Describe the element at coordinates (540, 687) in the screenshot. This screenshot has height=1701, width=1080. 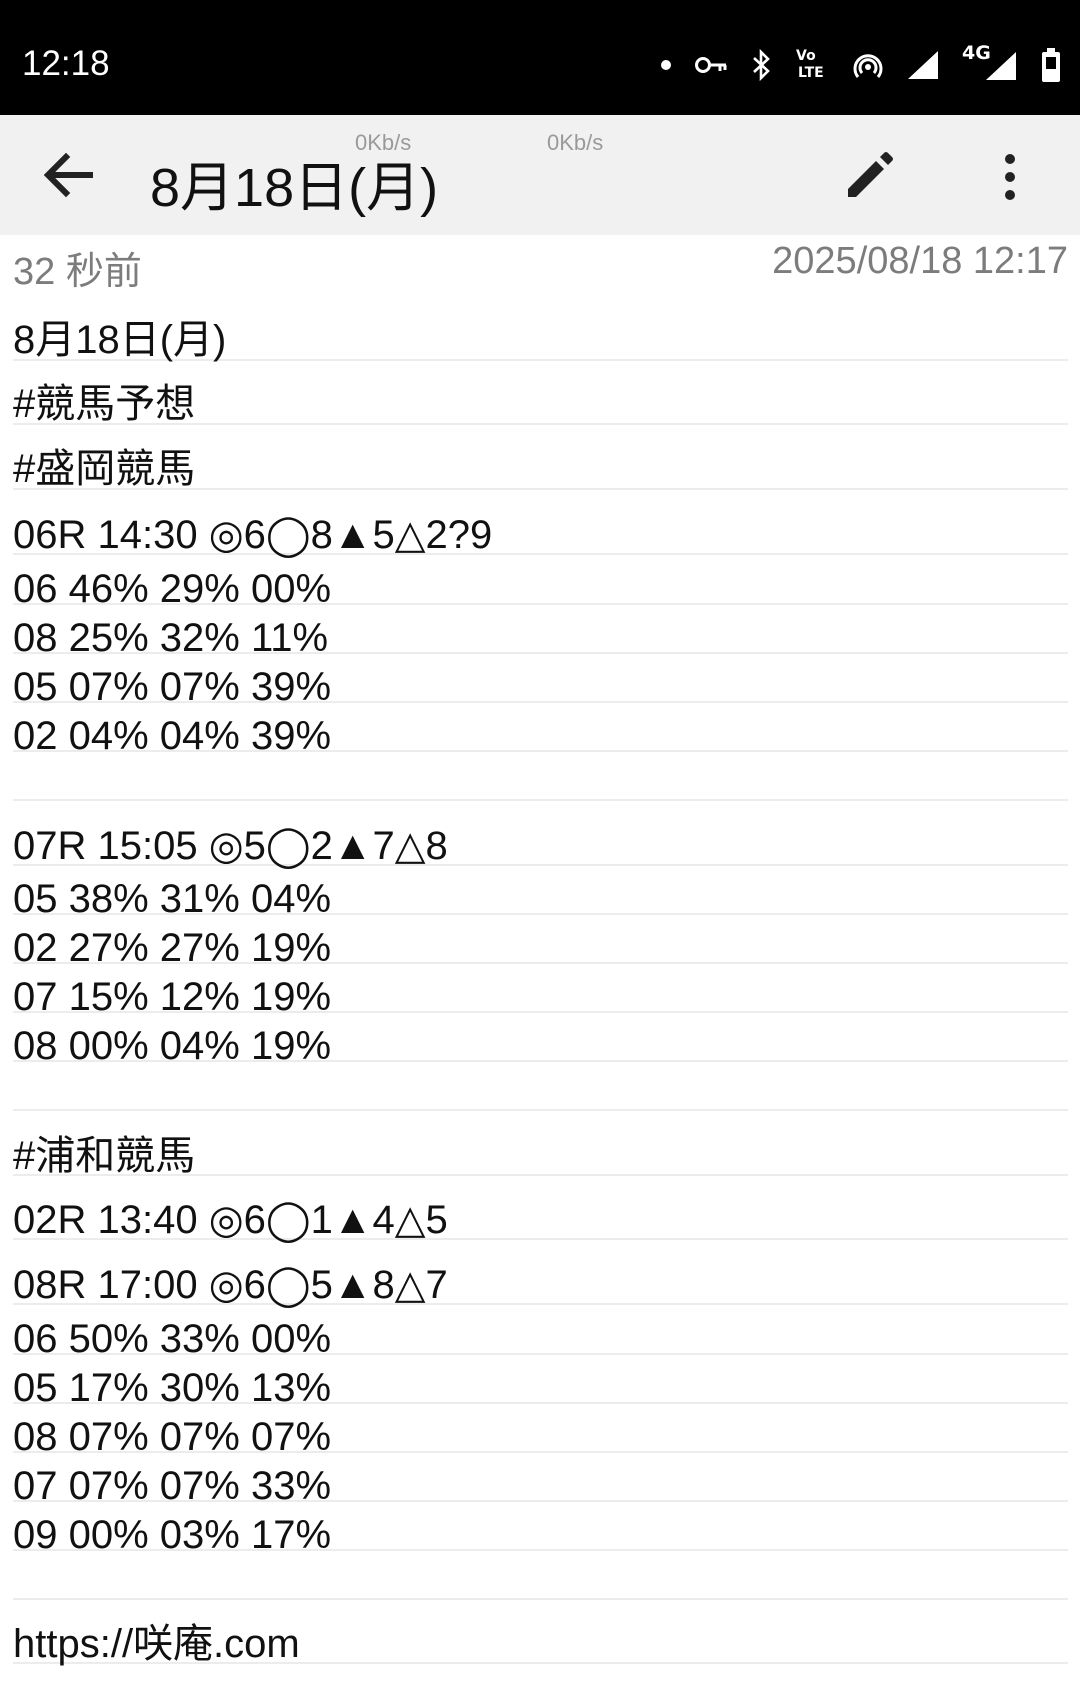
I see `note-line: 05 07% 07% 39%` at that location.